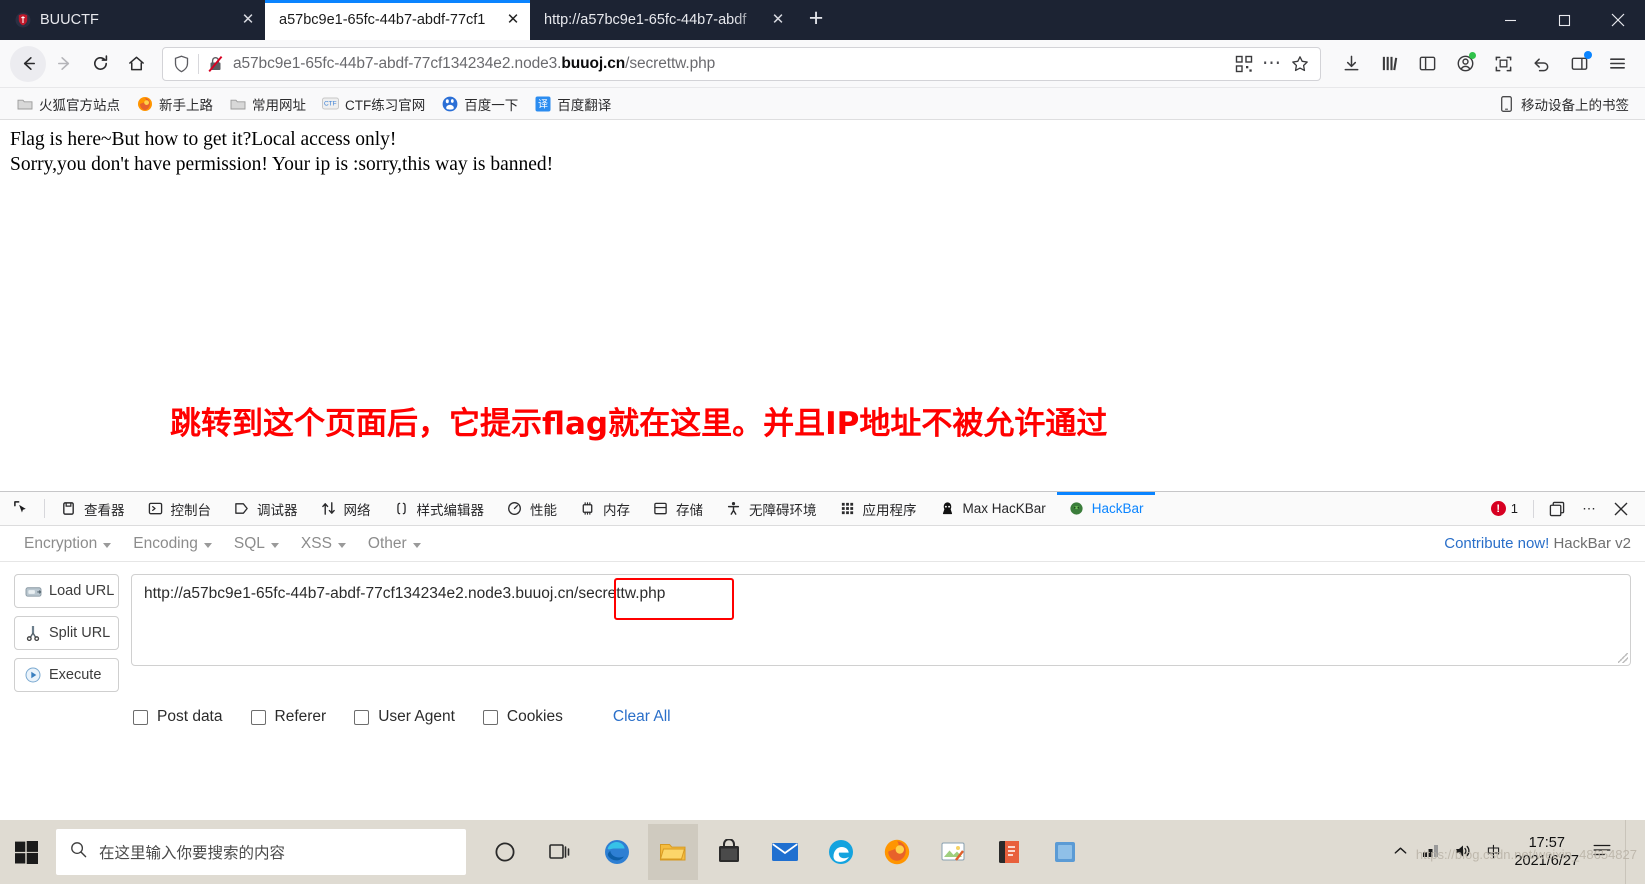  I want to click on contribute-link: Contribute now!, so click(1496, 543).